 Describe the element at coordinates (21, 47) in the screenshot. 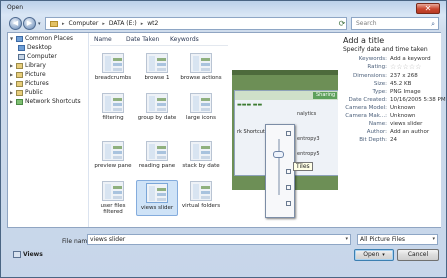

I see `desktop-icon` at that location.